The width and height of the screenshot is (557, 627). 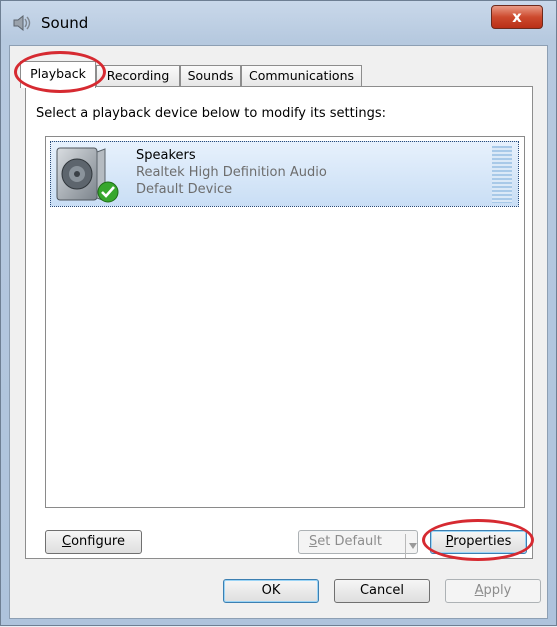 What do you see at coordinates (108, 192) in the screenshot?
I see `default-check-icon` at bounding box center [108, 192].